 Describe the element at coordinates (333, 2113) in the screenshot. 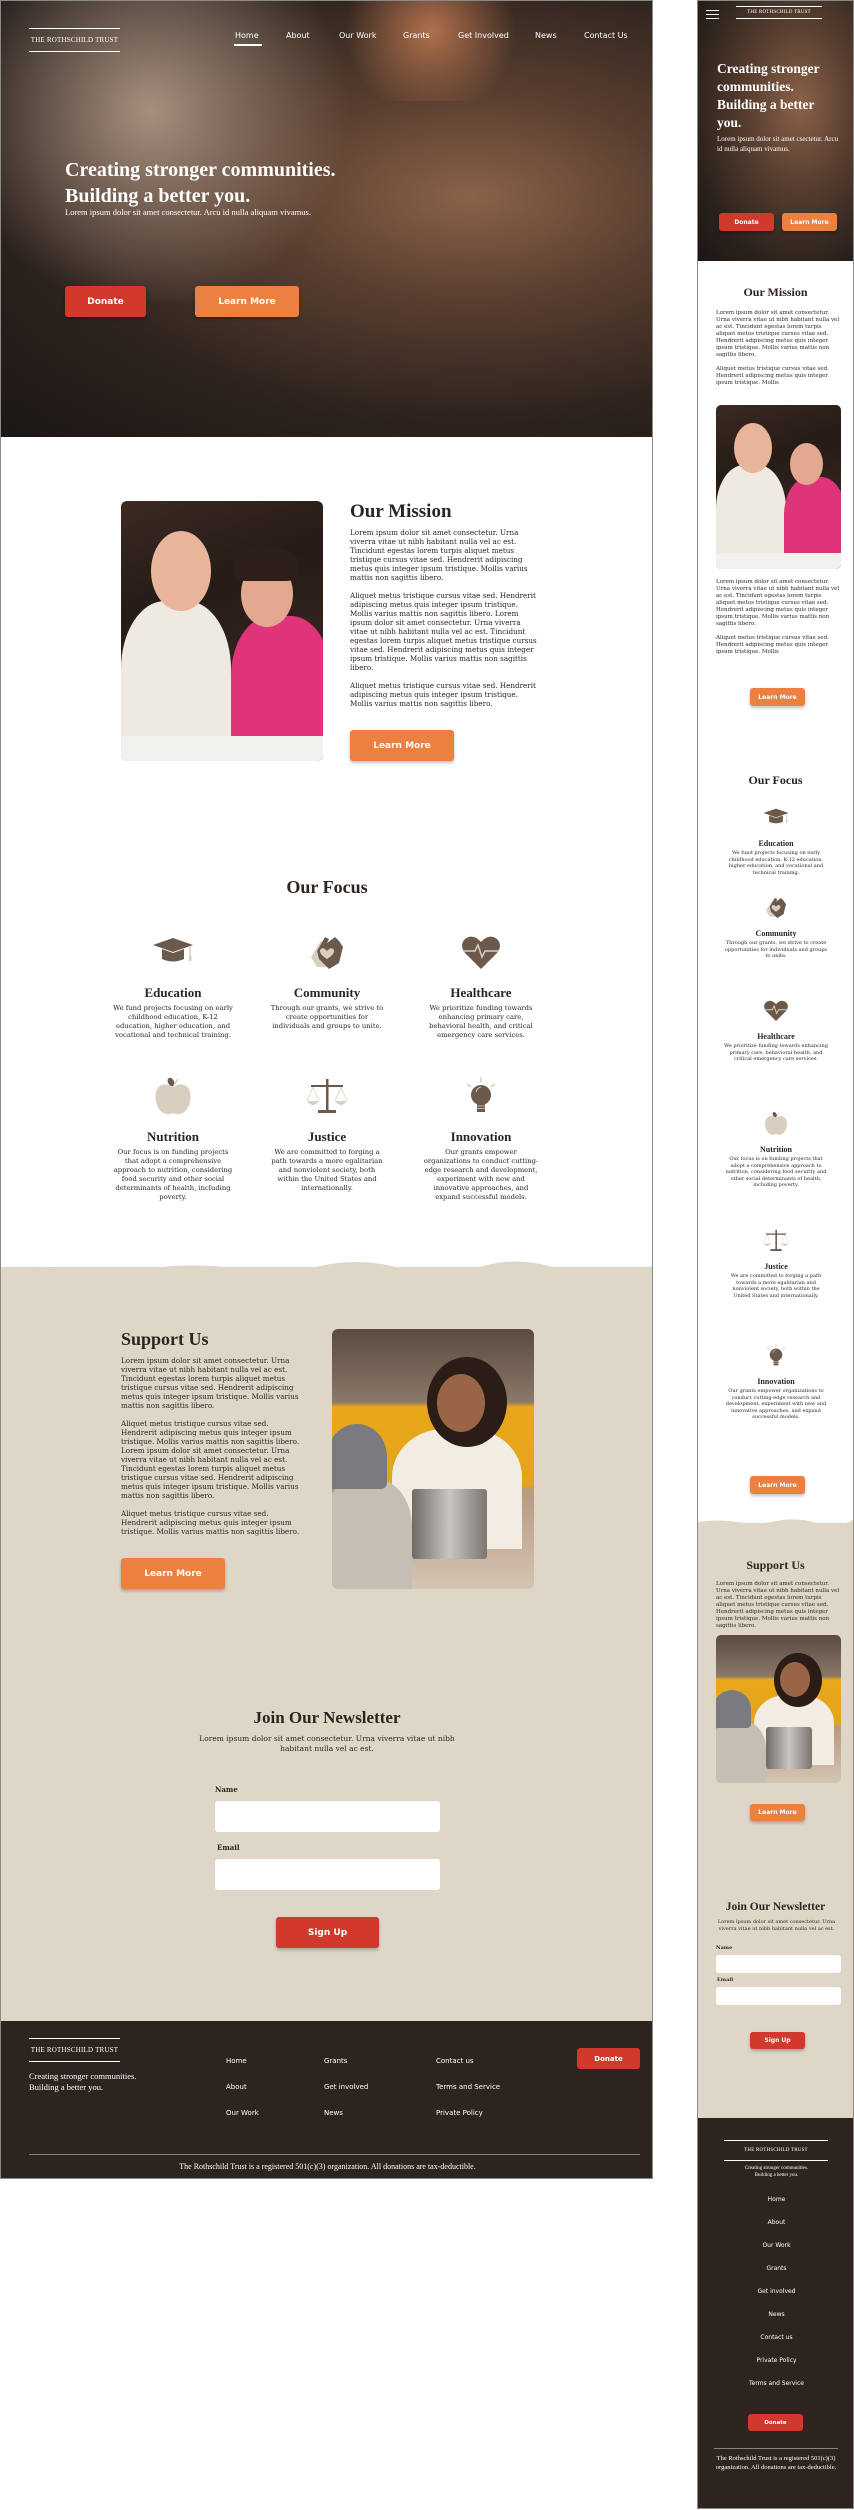

I see `footer-link-news: News` at that location.